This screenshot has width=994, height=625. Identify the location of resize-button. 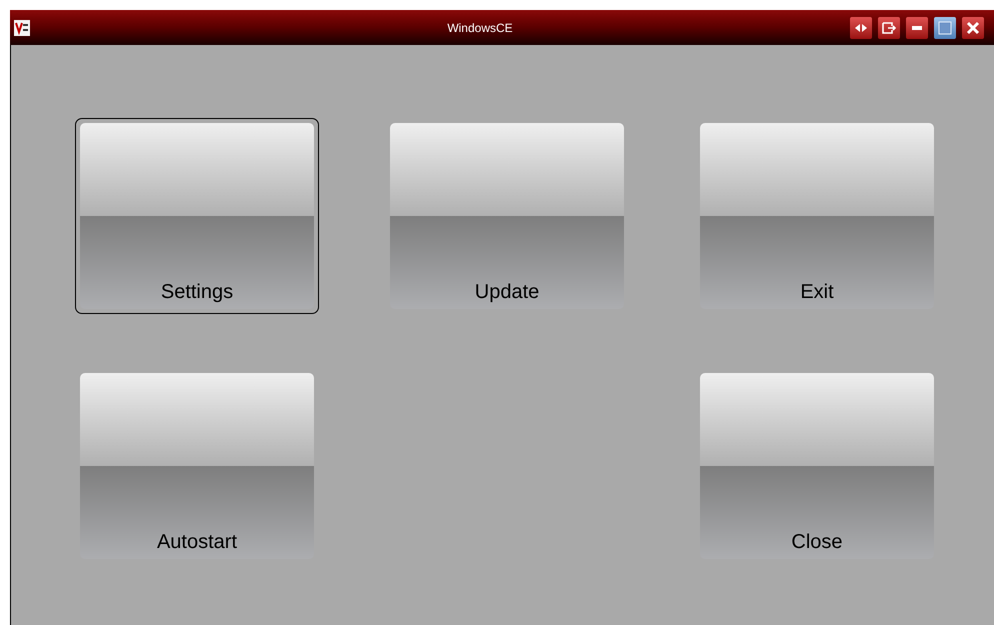
(861, 27).